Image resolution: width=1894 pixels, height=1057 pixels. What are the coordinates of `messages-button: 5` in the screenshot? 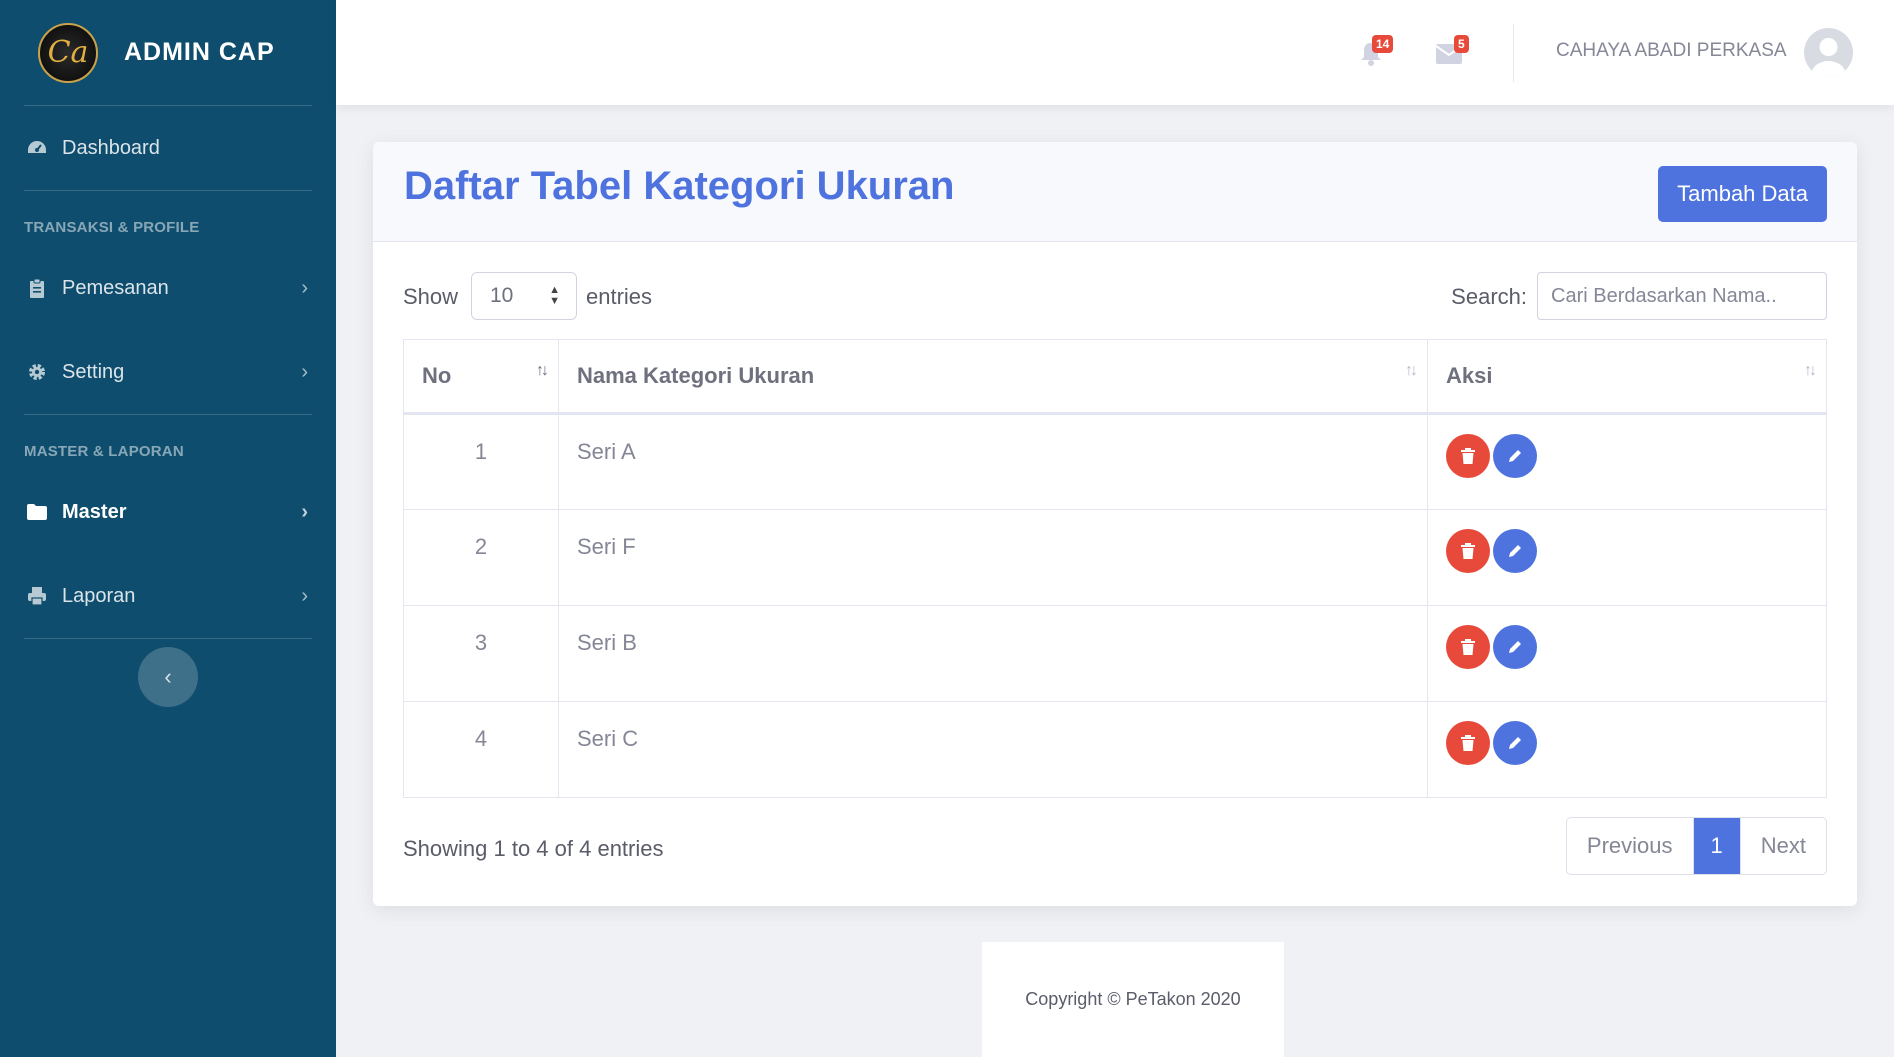 It's located at (1454, 54).